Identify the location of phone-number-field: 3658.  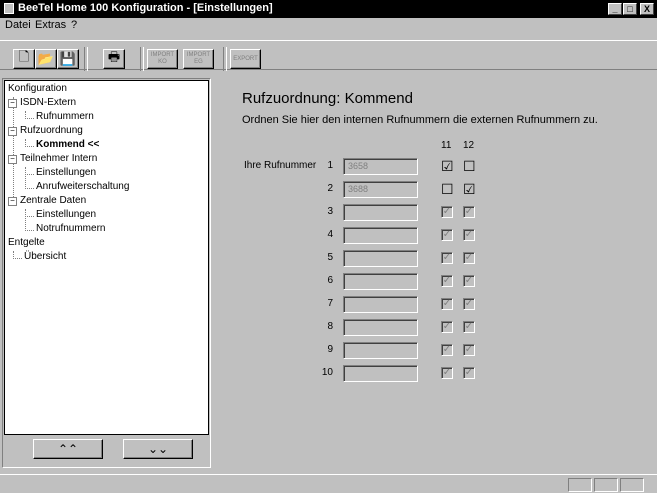
(380, 166).